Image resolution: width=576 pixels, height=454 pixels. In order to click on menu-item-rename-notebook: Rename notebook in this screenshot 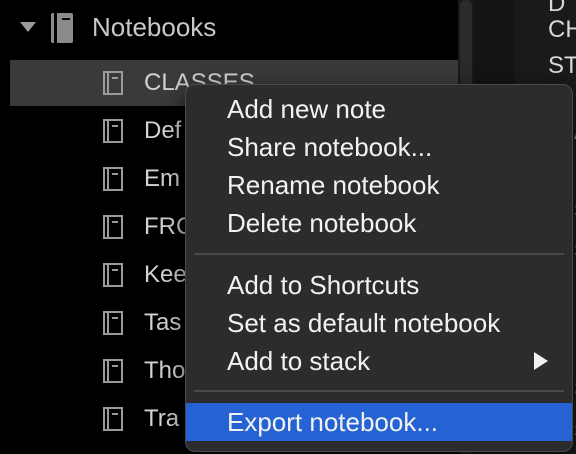, I will do `click(379, 185)`.